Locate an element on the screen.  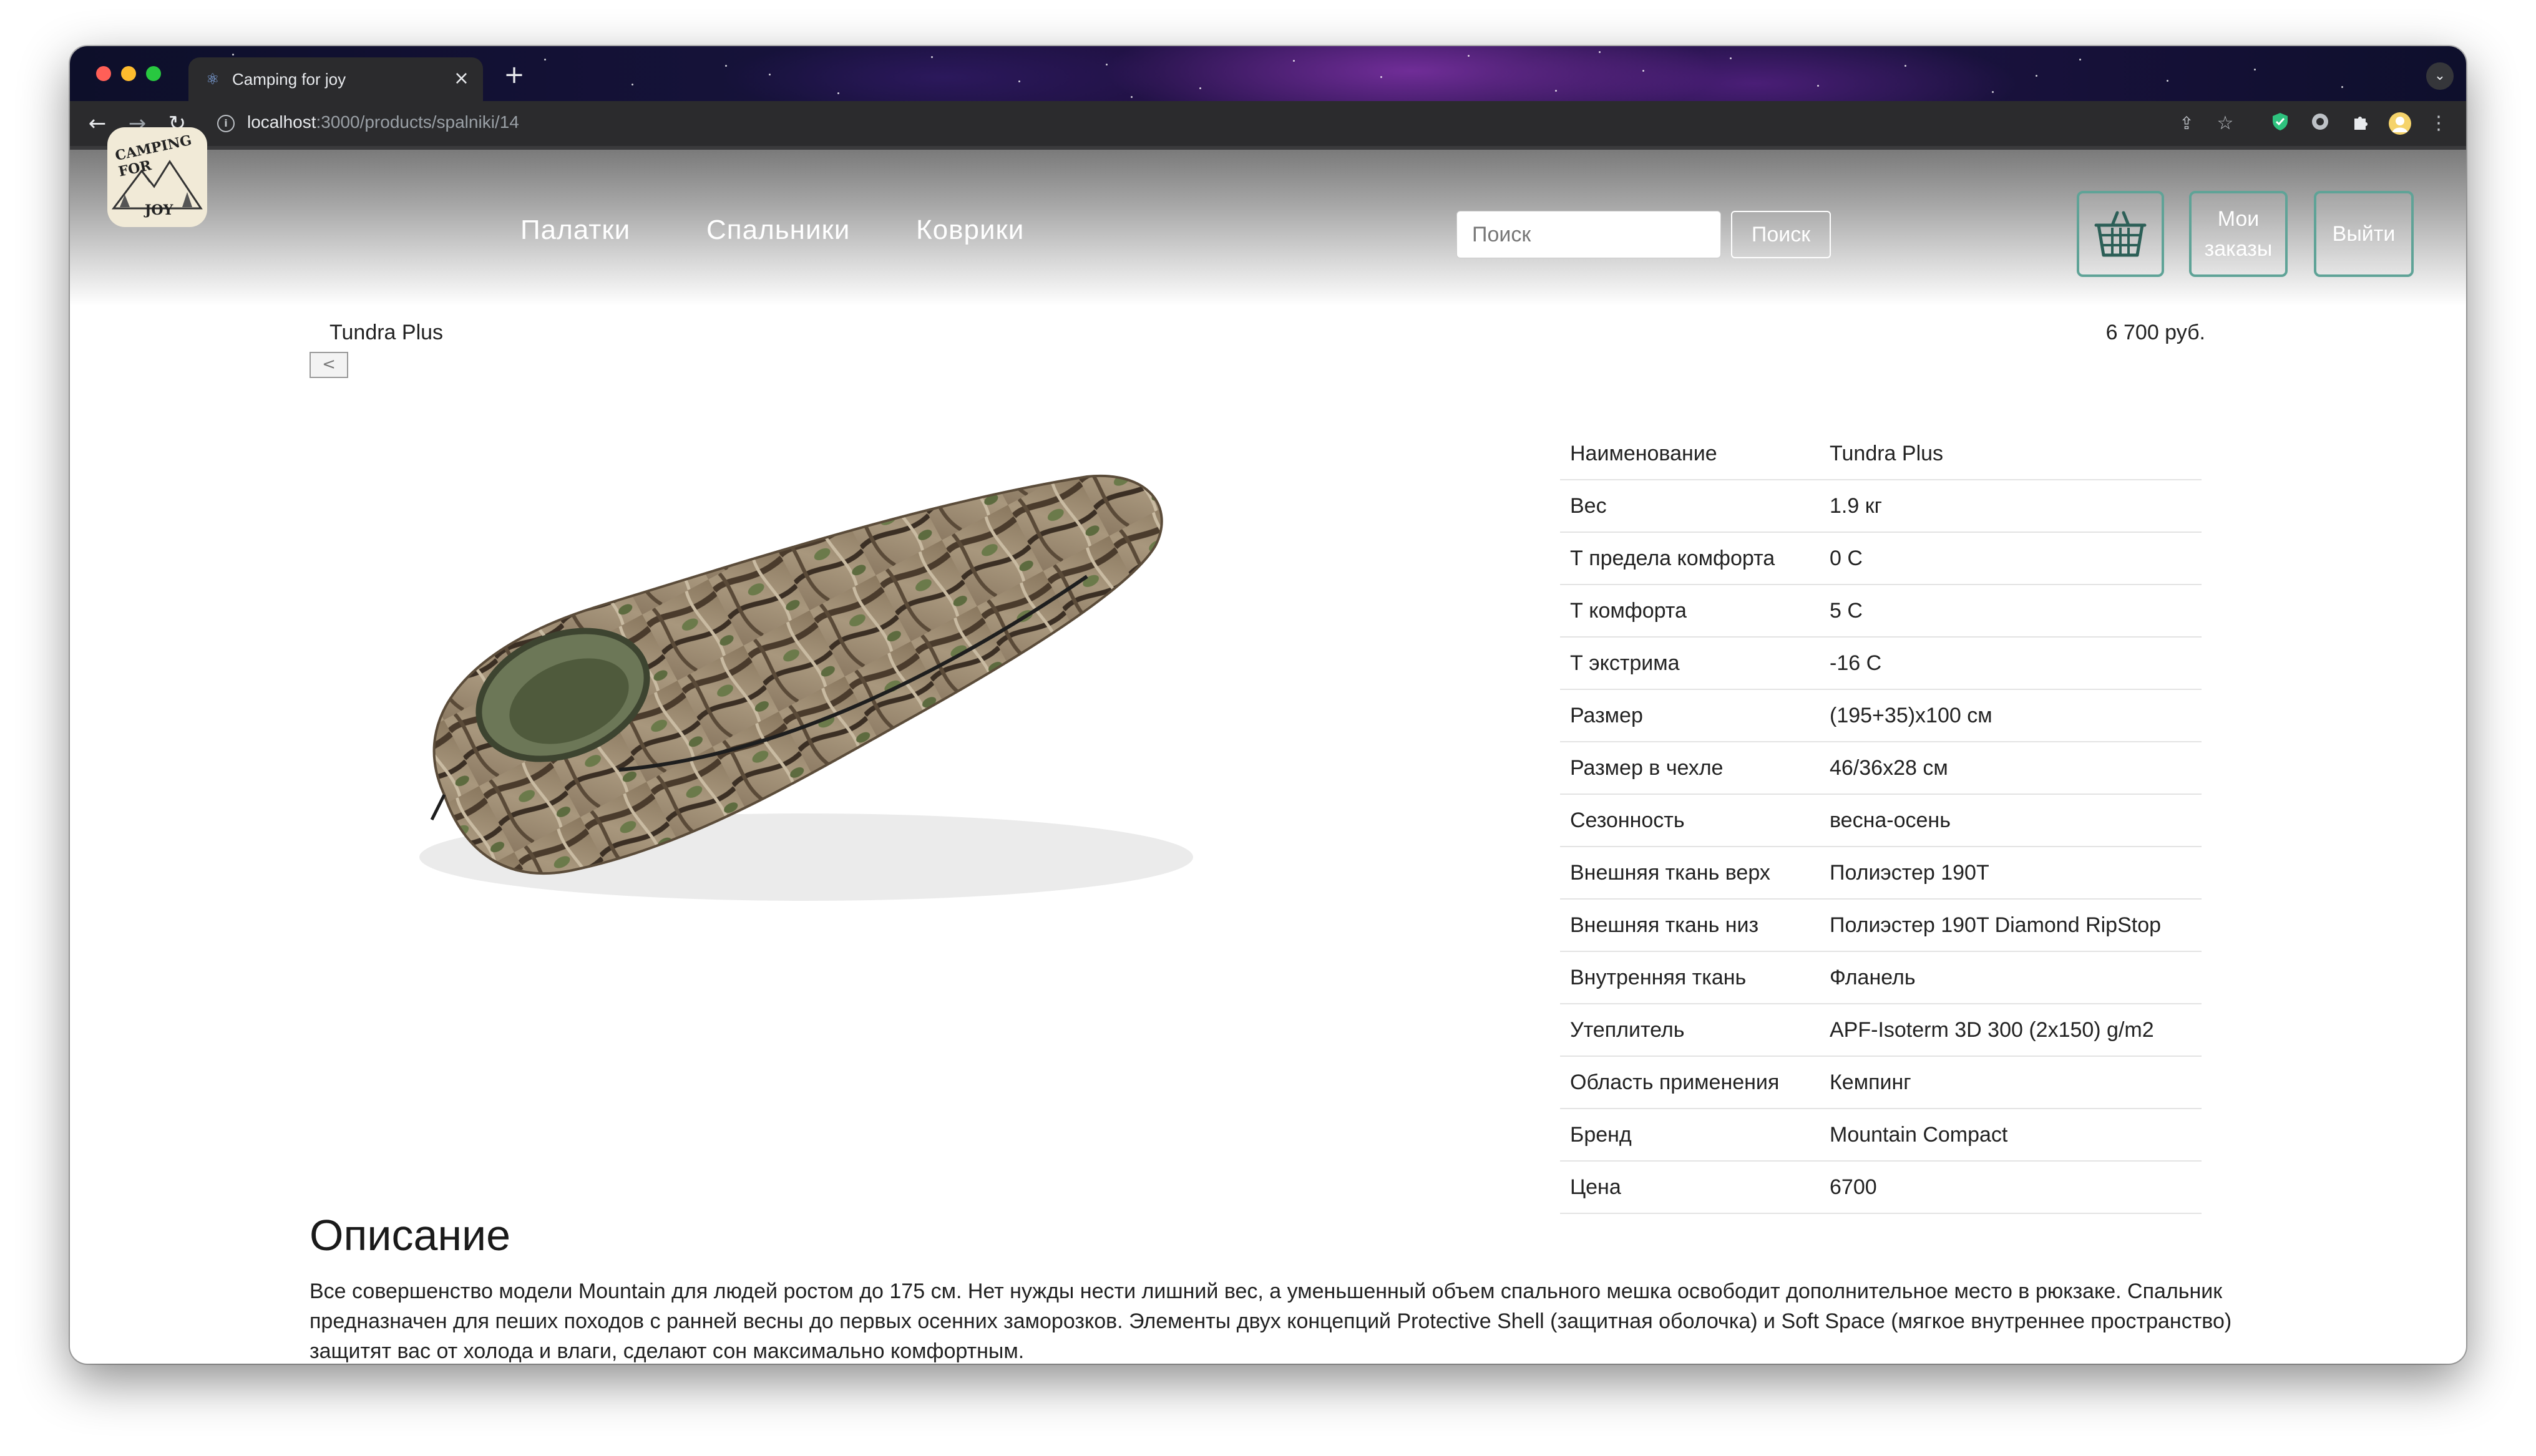
my-orders-label: Мои заказы is located at coordinates (2239, 234).